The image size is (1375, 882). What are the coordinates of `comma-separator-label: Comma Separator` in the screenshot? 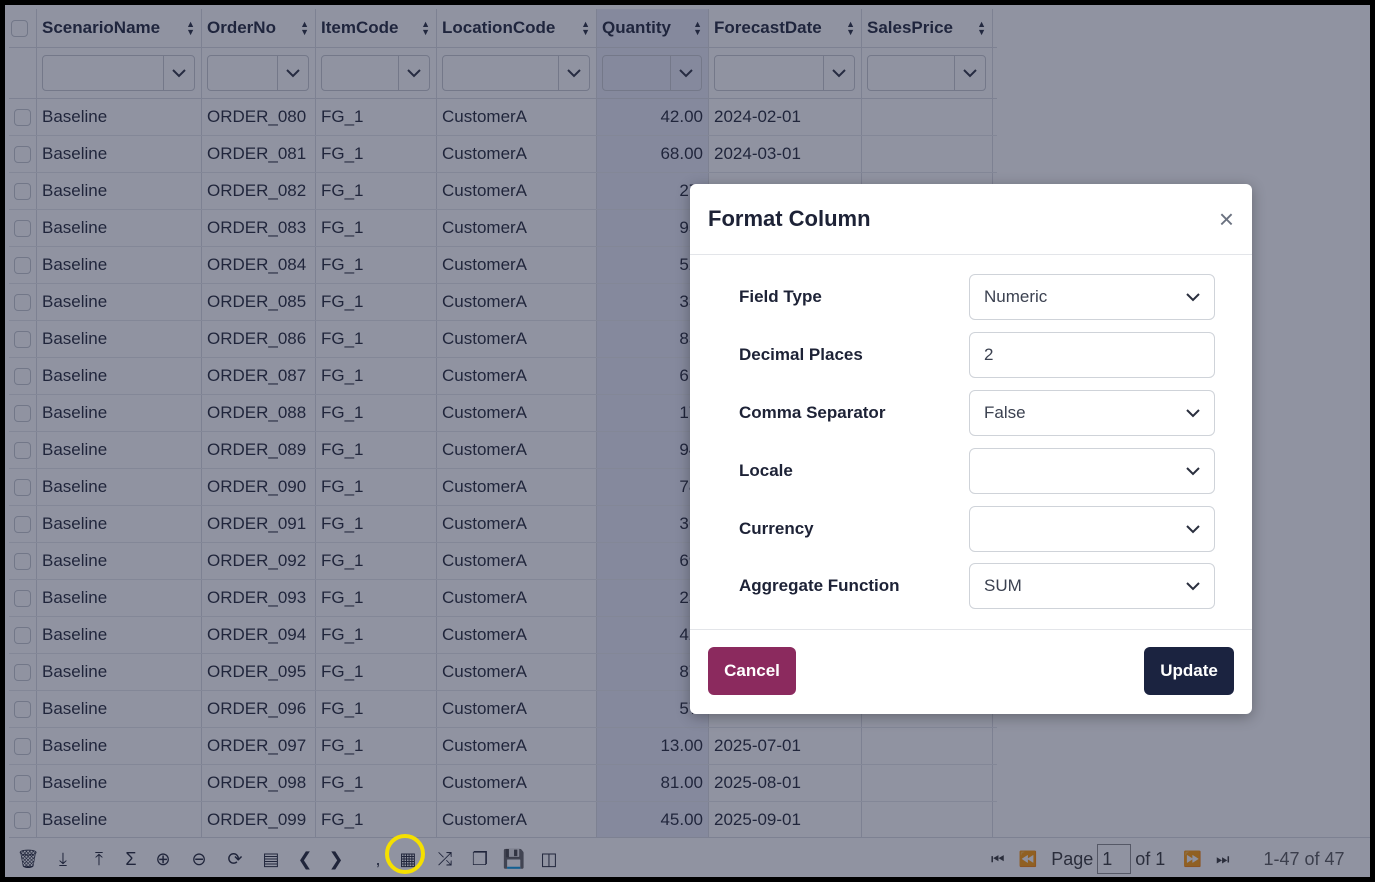 It's located at (812, 412).